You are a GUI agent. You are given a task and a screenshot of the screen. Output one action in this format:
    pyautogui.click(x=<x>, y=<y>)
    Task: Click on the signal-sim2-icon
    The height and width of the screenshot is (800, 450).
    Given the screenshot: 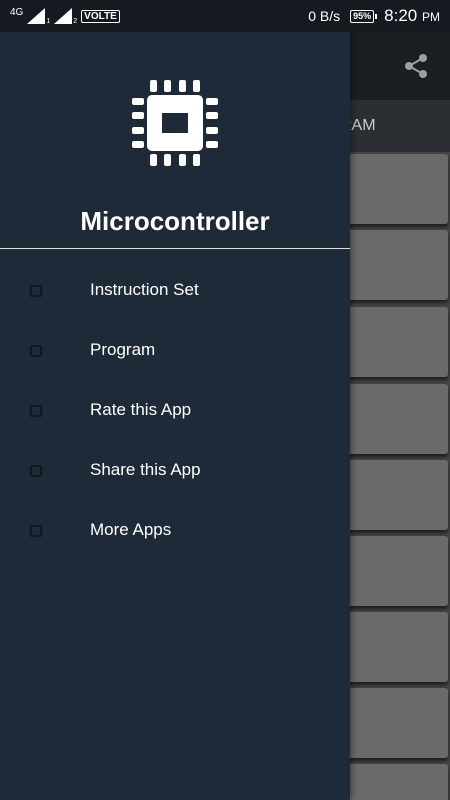 What is the action you would take?
    pyautogui.click(x=63, y=16)
    